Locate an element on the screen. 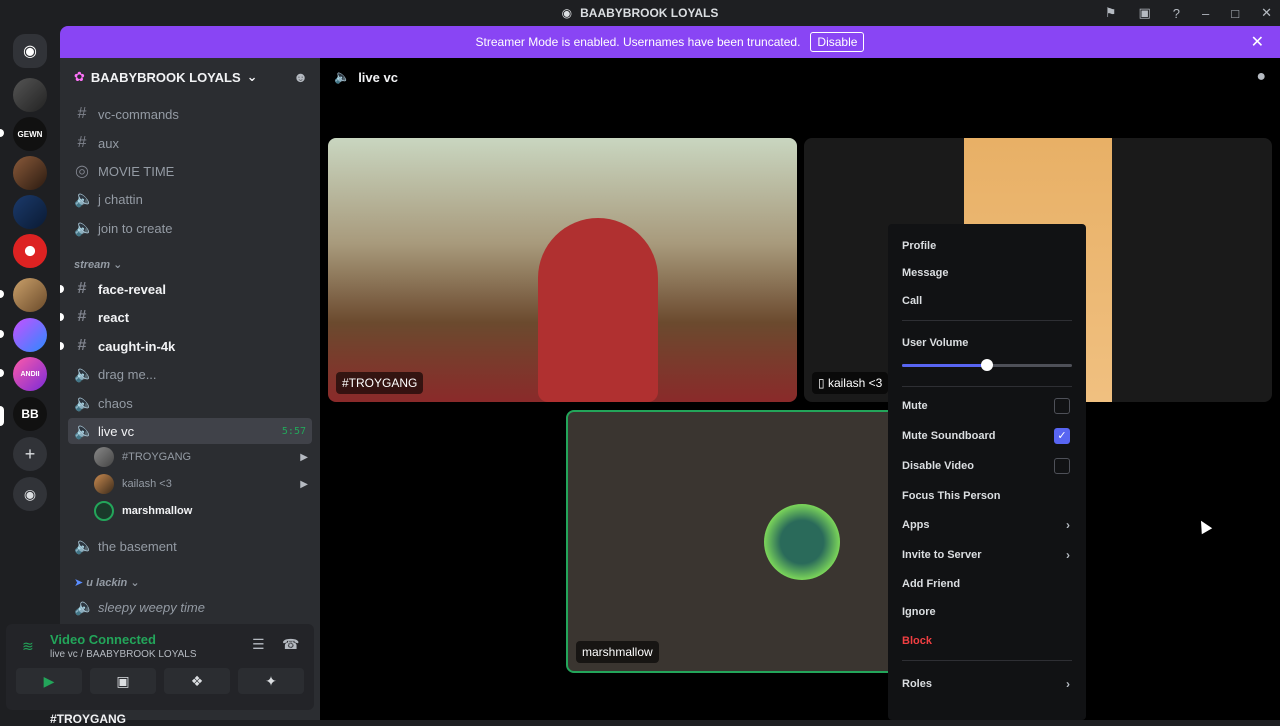  soundboard-button: ✦ is located at coordinates (271, 681).